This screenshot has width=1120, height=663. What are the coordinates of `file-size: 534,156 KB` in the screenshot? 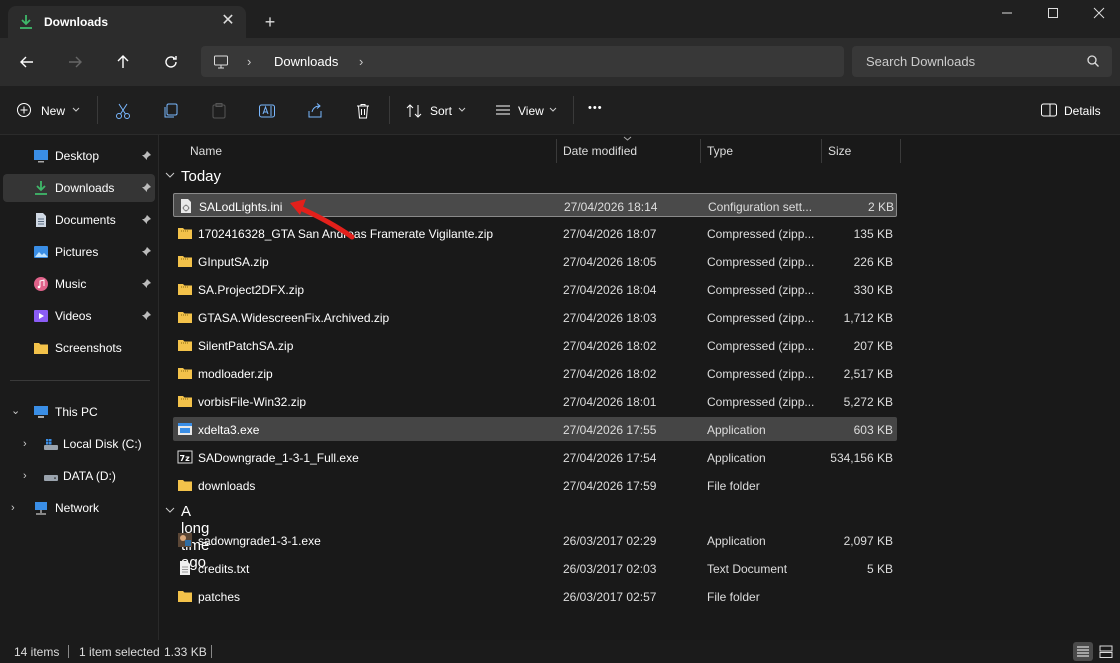 It's located at (861, 458).